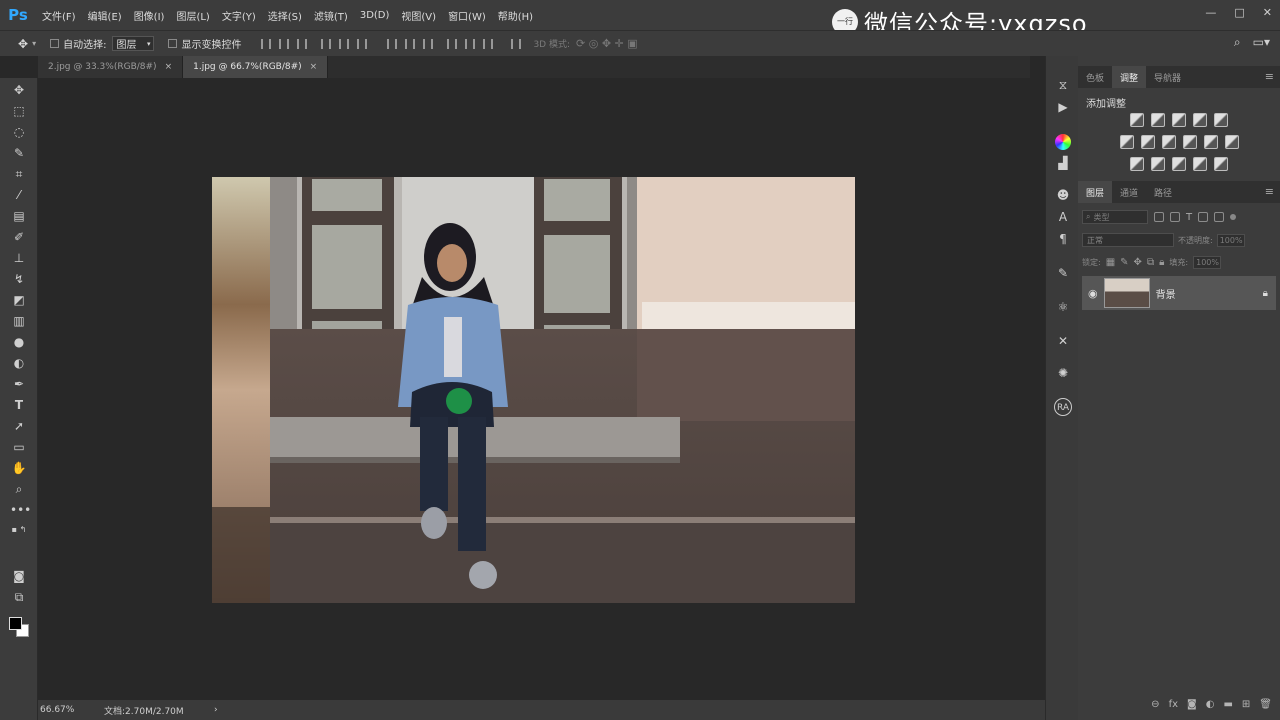 This screenshot has height=720, width=1280. Describe the element at coordinates (1137, 164) in the screenshot. I see `invert-icon` at that location.